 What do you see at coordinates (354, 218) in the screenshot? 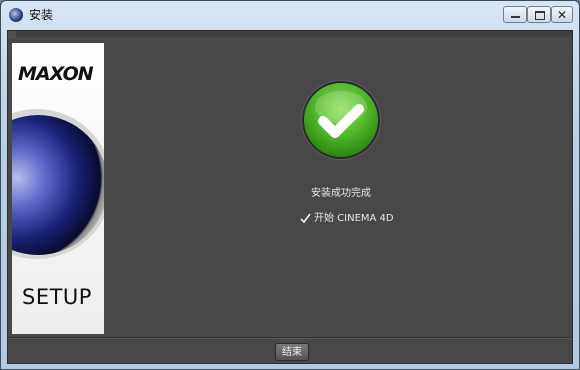
I see `launch-cinema4d-label: 开始 CINEMA 4D` at bounding box center [354, 218].